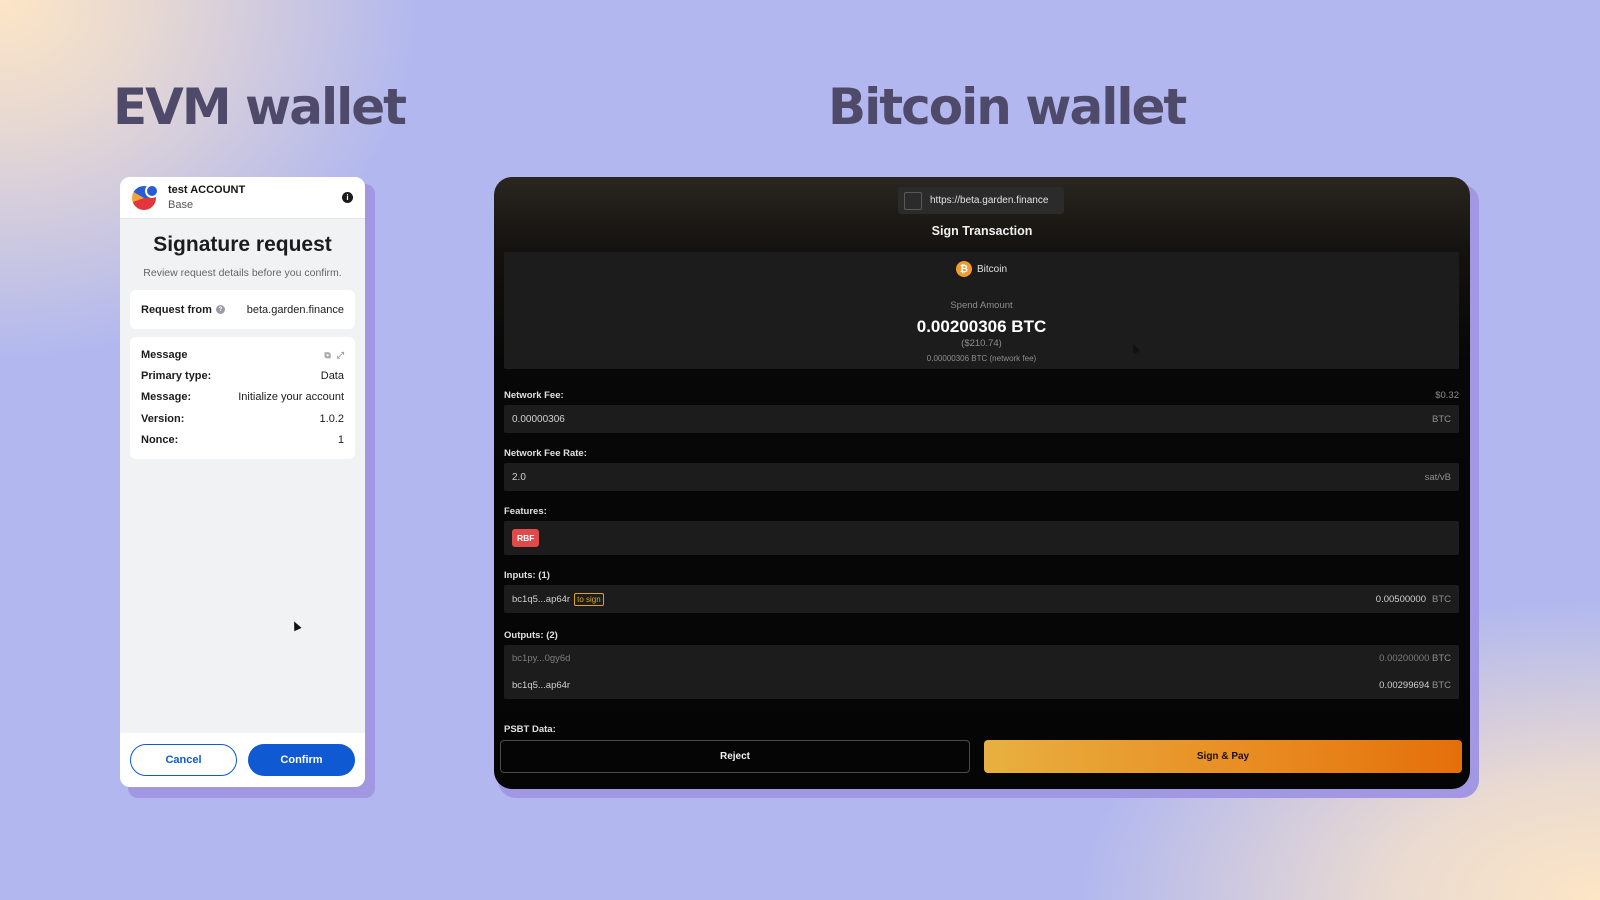  What do you see at coordinates (331, 418) in the screenshot?
I see `message-row-value: 1.0.2` at bounding box center [331, 418].